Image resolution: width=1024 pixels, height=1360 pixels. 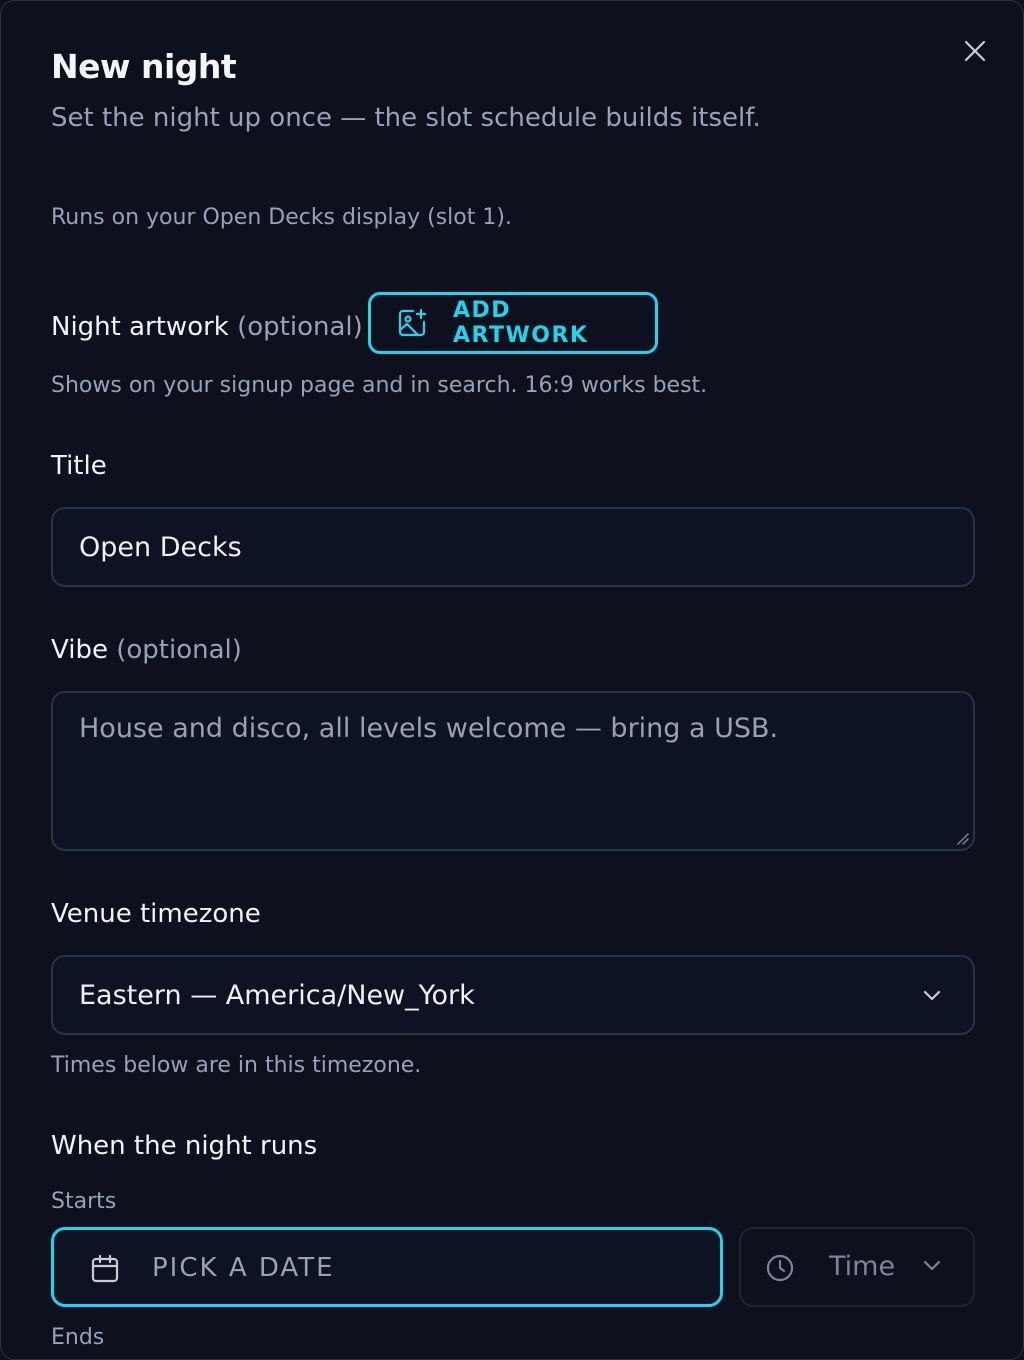 What do you see at coordinates (962, 838) in the screenshot?
I see `resize-handle-icon` at bounding box center [962, 838].